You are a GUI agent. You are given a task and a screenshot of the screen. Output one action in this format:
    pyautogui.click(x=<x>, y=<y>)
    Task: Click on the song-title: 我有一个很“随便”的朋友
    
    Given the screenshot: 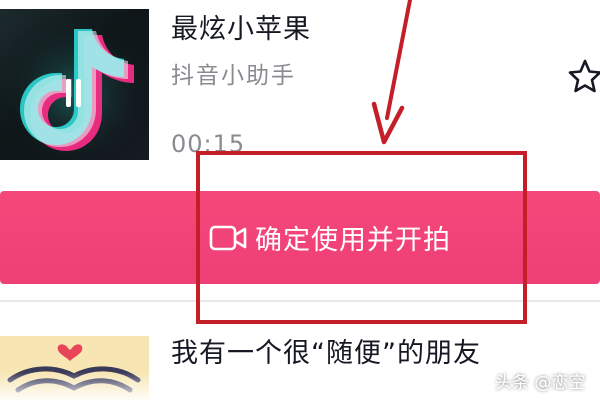 What is the action you would take?
    pyautogui.click(x=326, y=353)
    